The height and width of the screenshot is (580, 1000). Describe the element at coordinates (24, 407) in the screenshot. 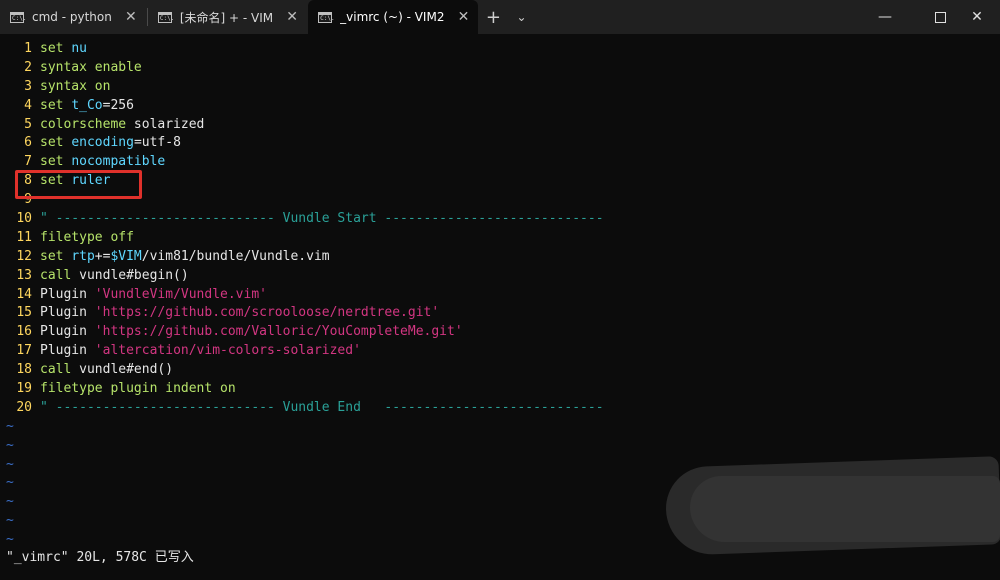

I see `line-number: 20` at that location.